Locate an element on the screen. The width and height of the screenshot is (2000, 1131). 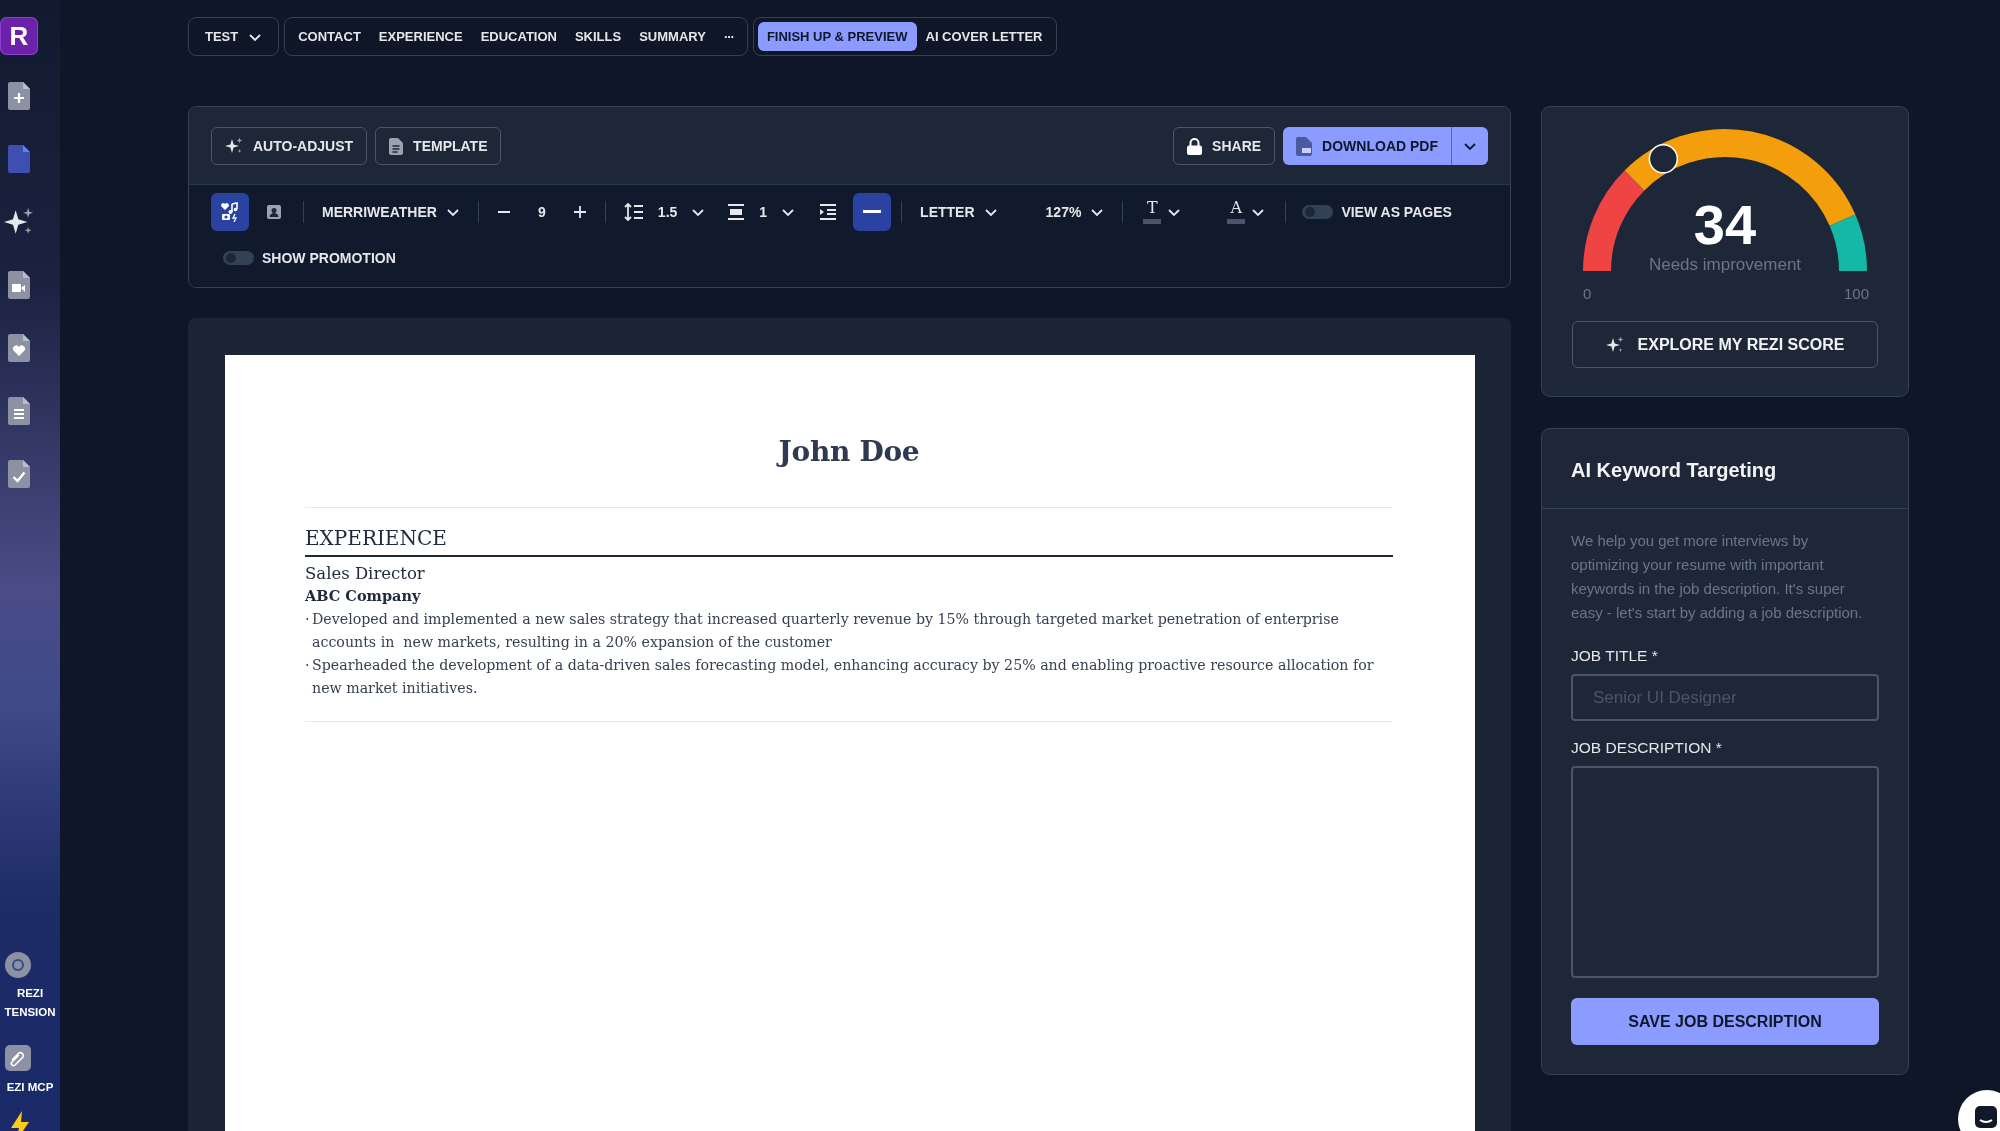
divider-button is located at coordinates (872, 212).